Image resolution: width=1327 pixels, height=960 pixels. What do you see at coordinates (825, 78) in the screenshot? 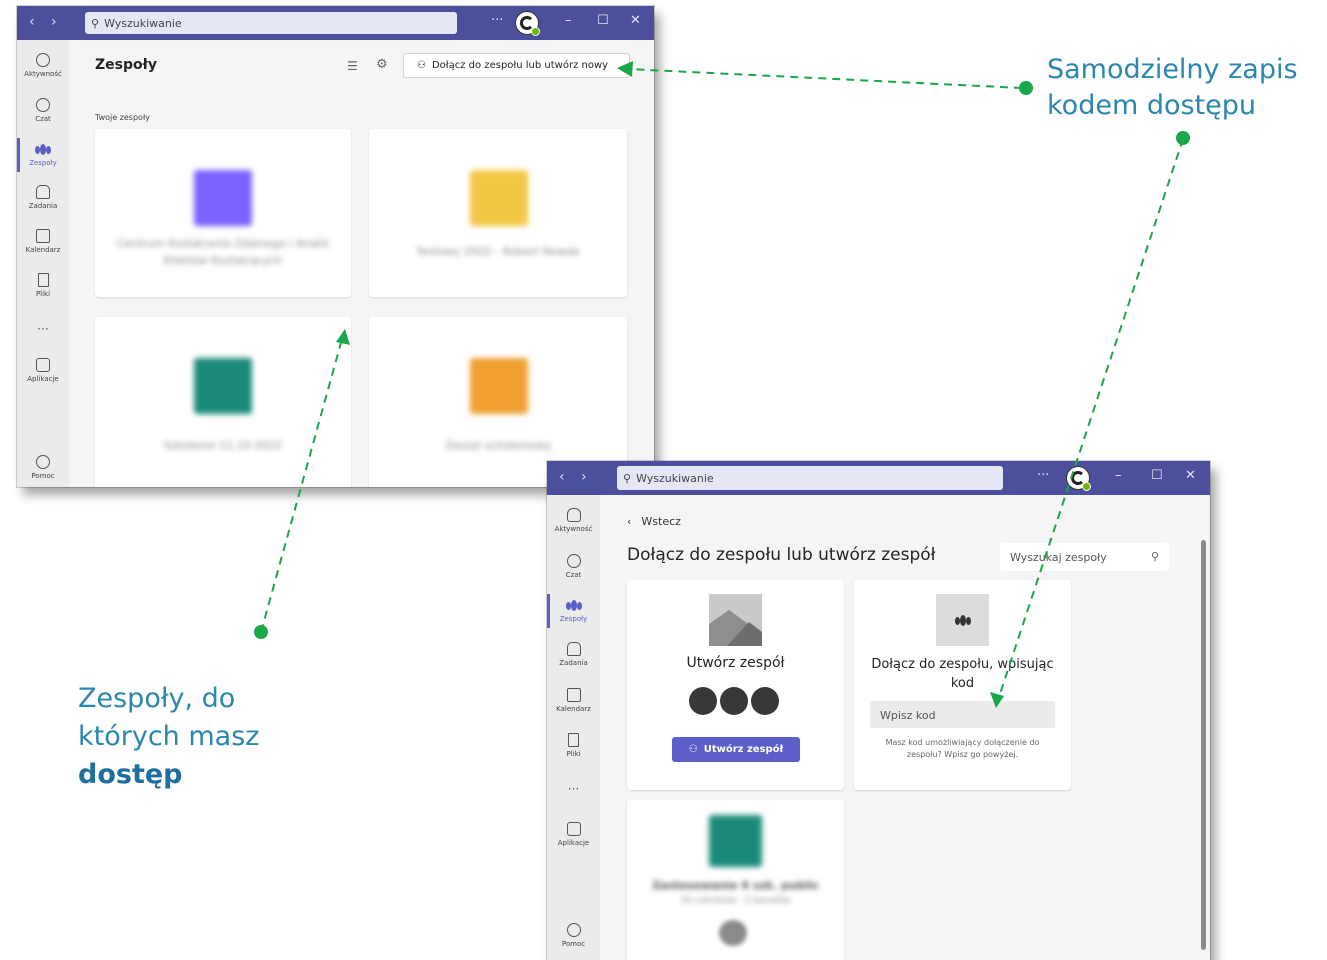
I see `arrow-line-join-button` at bounding box center [825, 78].